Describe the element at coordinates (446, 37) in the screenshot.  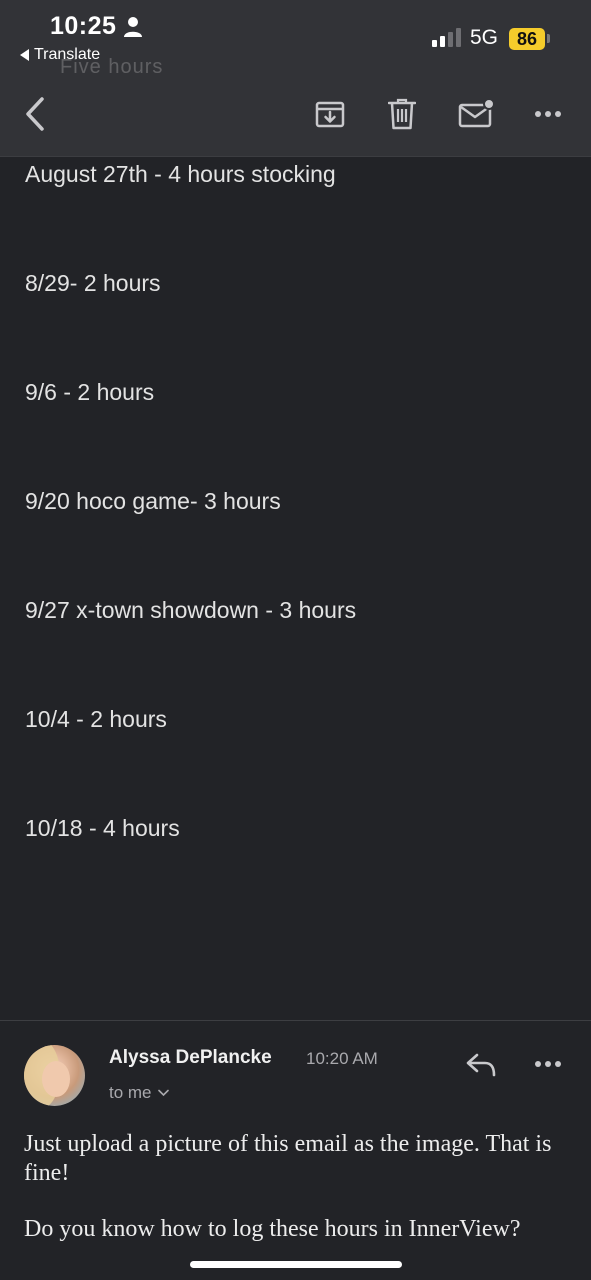
I see `signal-icon` at that location.